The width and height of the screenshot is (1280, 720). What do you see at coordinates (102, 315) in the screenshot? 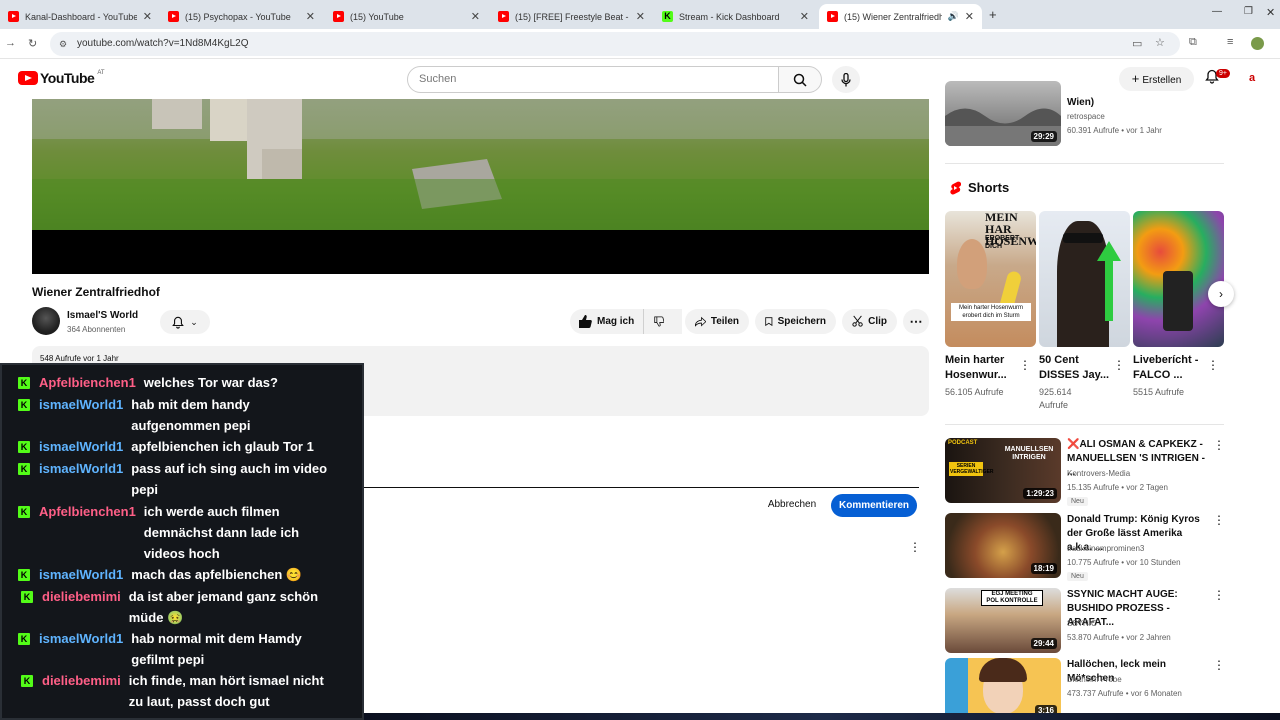
I see `channel-name: Ismael'S World` at bounding box center [102, 315].